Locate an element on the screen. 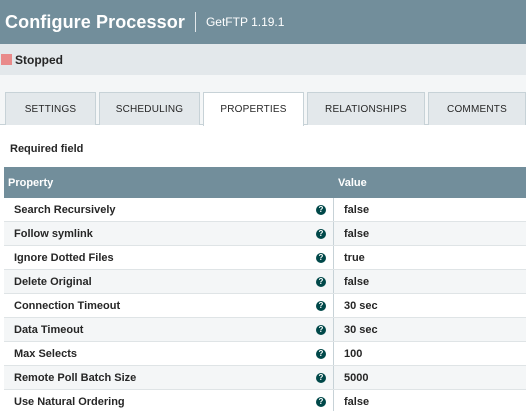 This screenshot has height=411, width=526. table-header: Property Value is located at coordinates (265, 182).